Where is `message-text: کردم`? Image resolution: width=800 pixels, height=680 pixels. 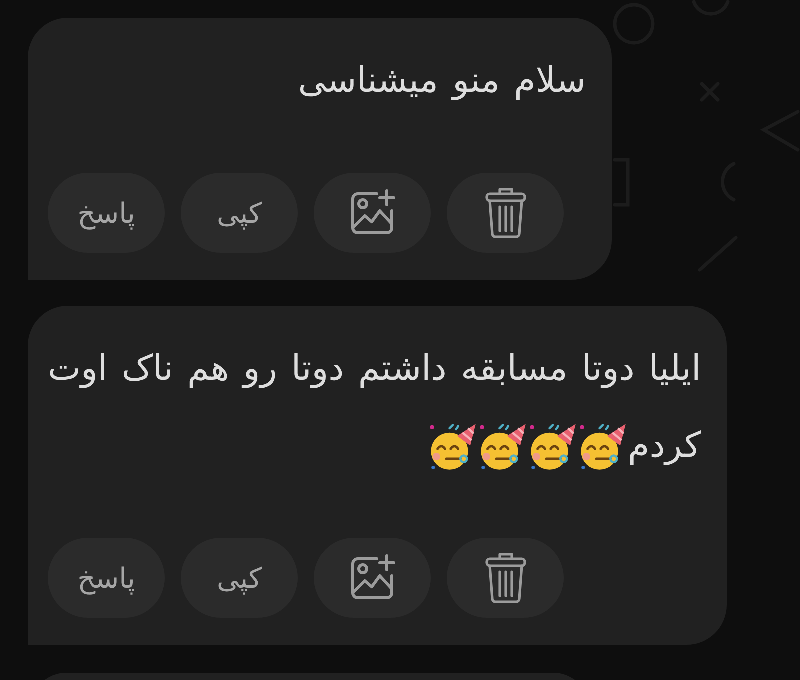 message-text: کردم is located at coordinates (665, 446).